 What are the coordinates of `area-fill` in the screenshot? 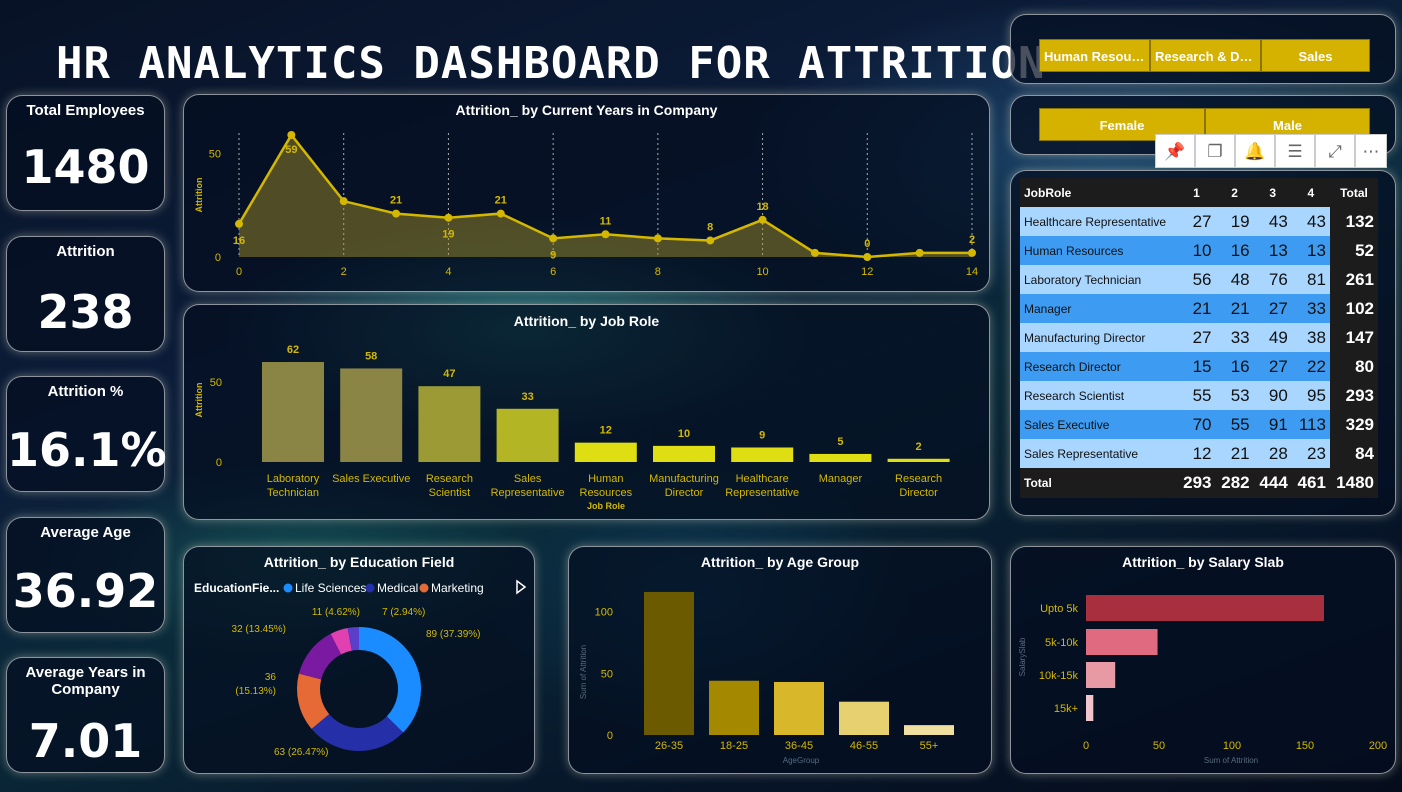 It's located at (605, 196).